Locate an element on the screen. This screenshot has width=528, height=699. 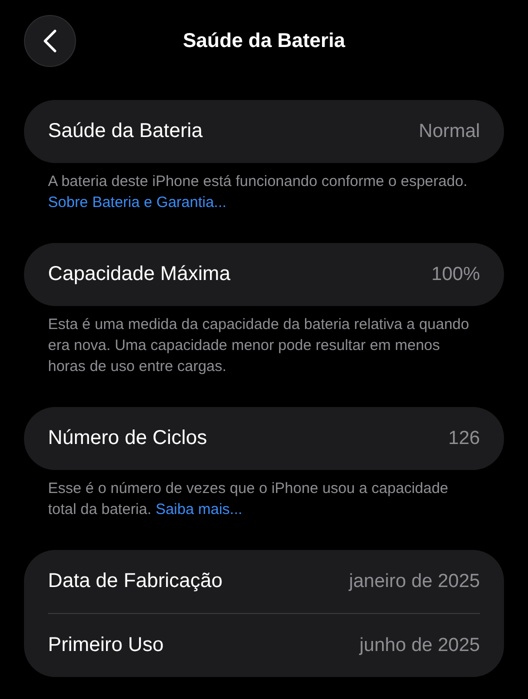
row-label: Número de Ciclos is located at coordinates (127, 438).